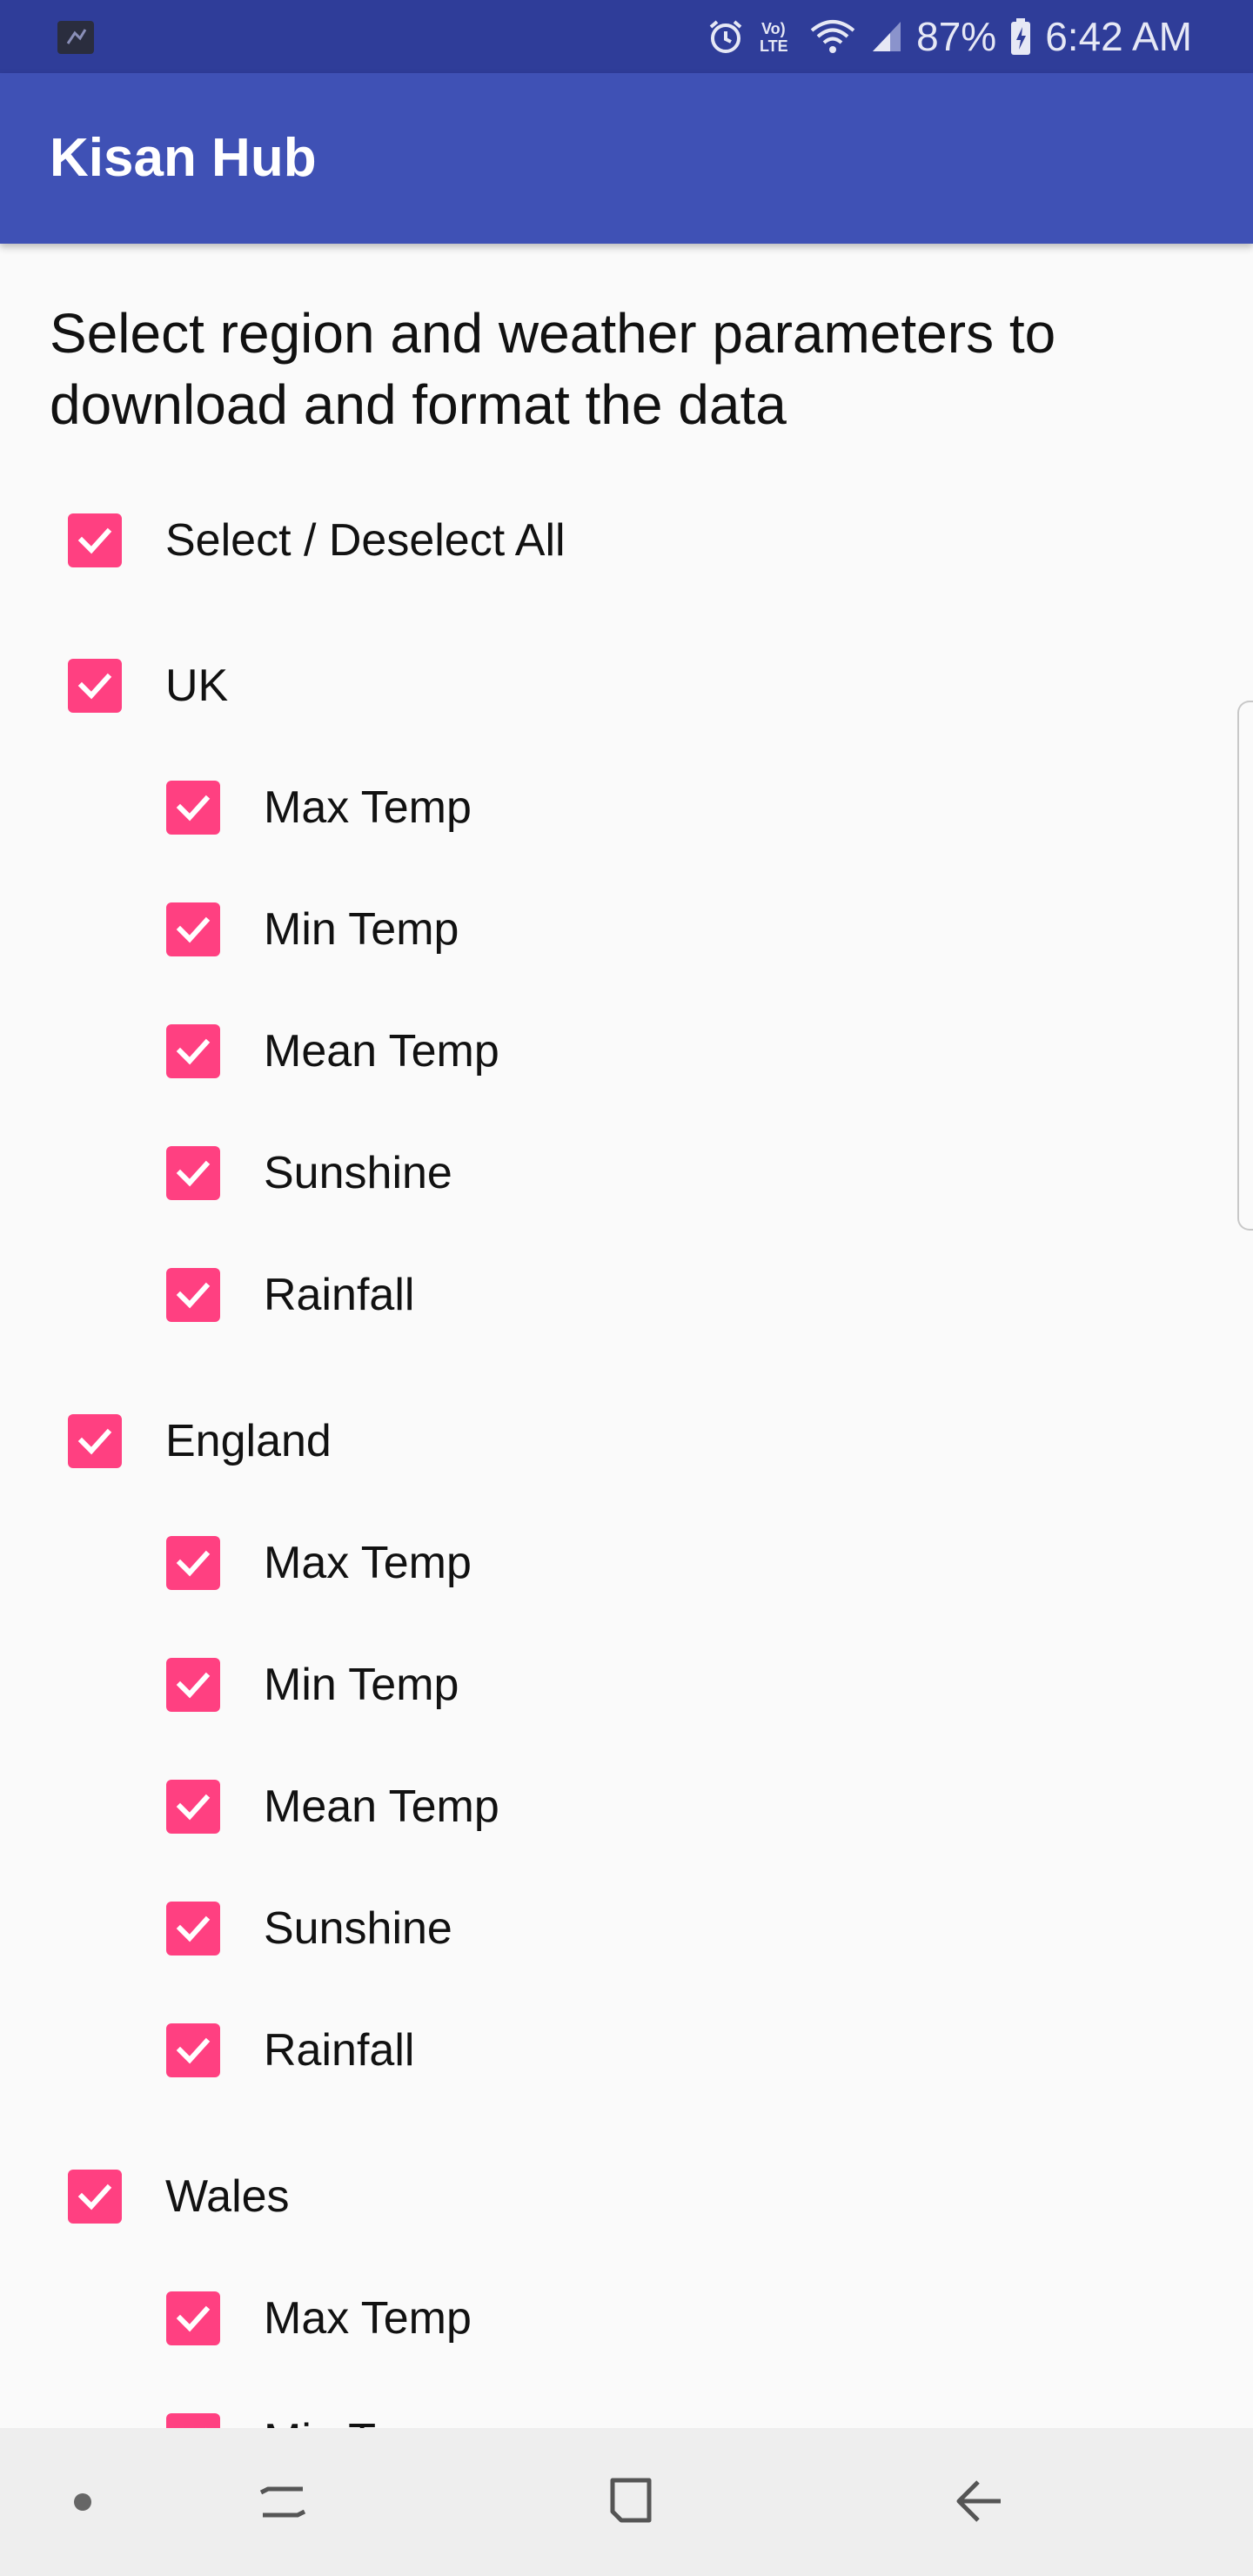 The height and width of the screenshot is (2576, 1253). Describe the element at coordinates (148, 686) in the screenshot. I see `region-checkbox-uk: UK` at that location.